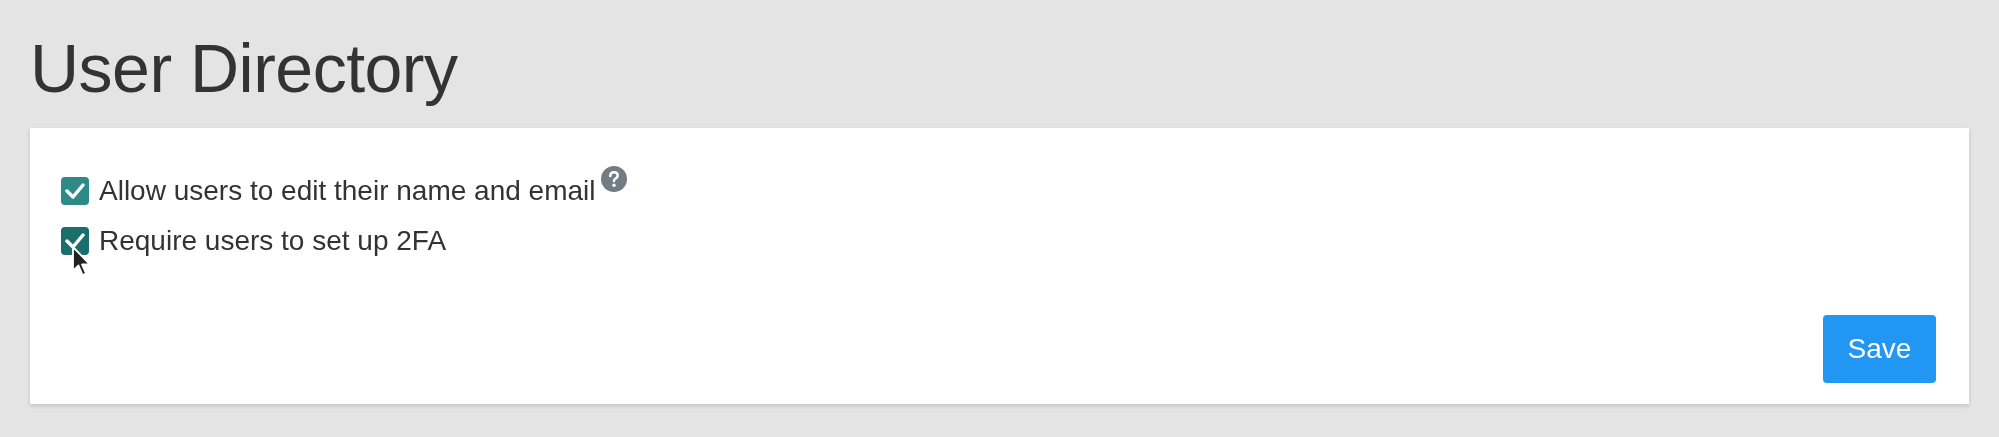  What do you see at coordinates (1879, 349) in the screenshot?
I see `save-button: Save` at bounding box center [1879, 349].